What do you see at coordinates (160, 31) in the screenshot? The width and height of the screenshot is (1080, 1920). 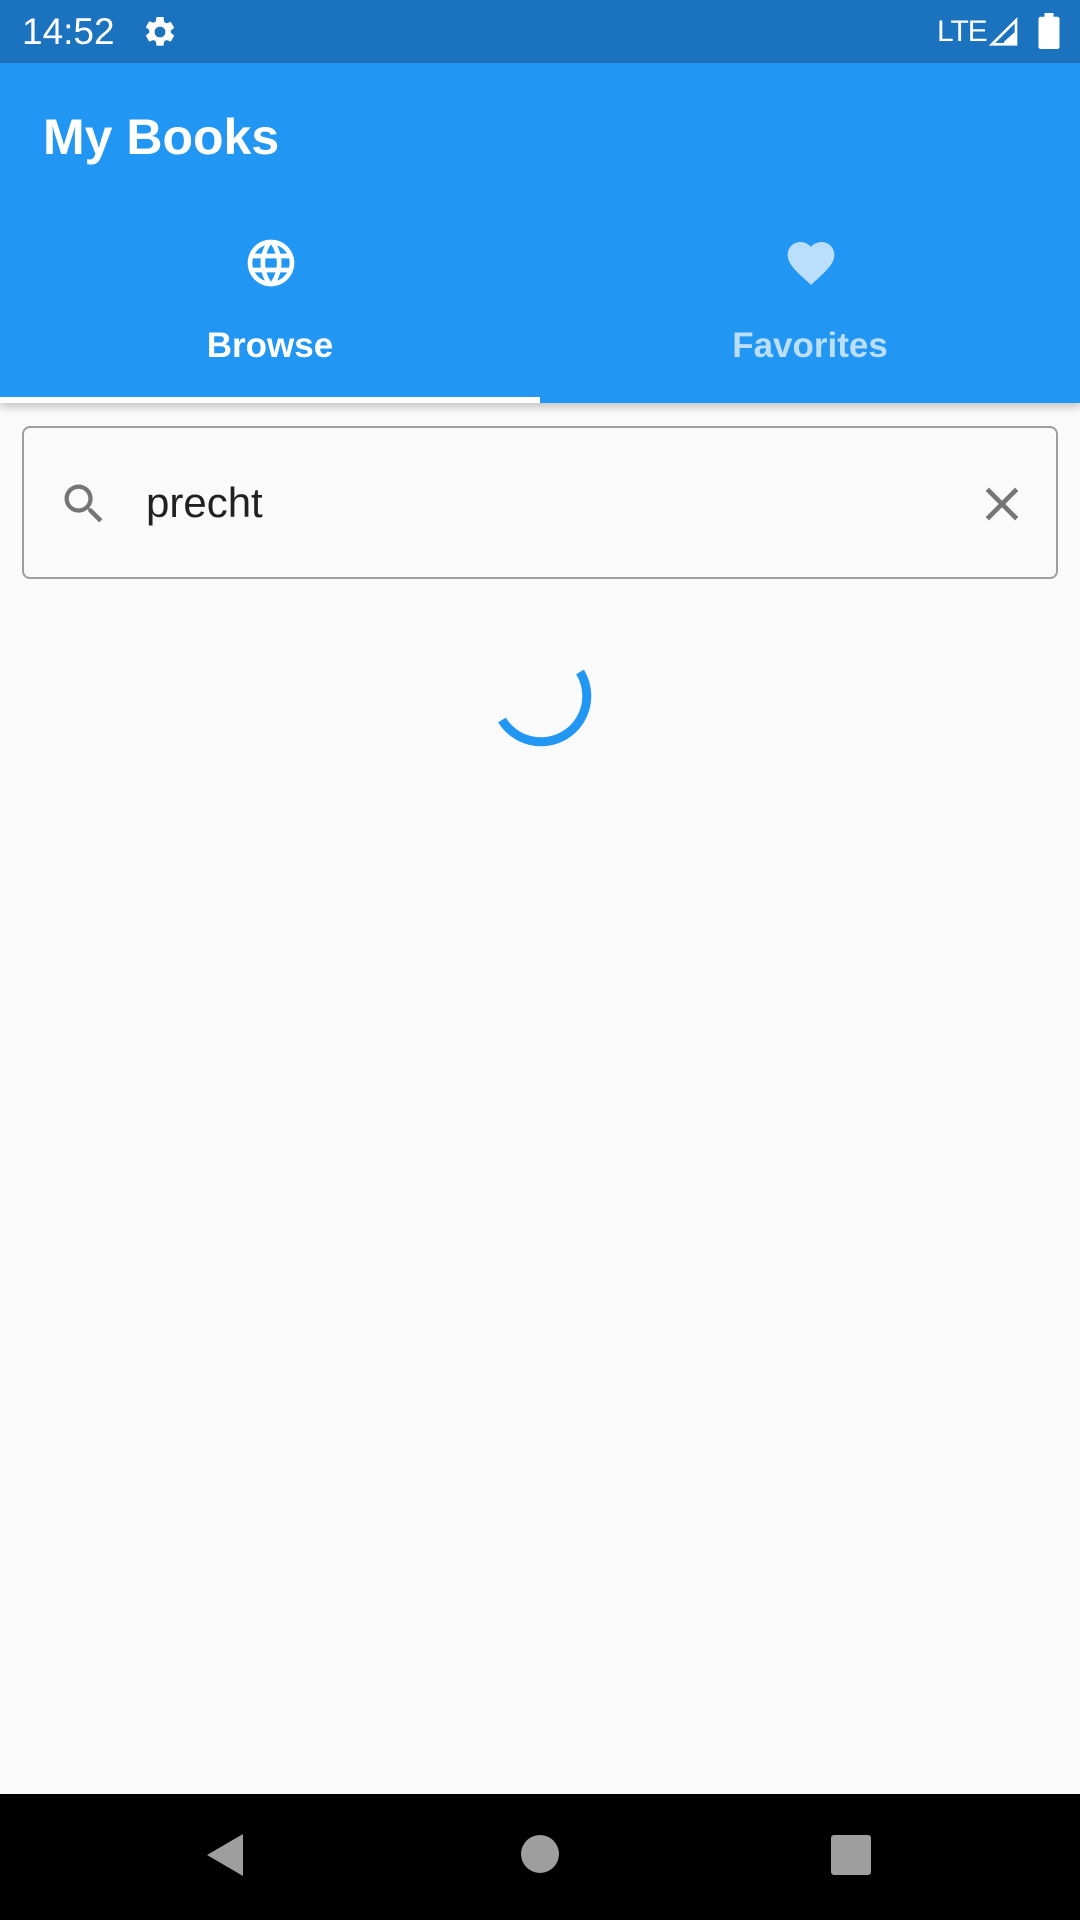 I see `gear-icon` at bounding box center [160, 31].